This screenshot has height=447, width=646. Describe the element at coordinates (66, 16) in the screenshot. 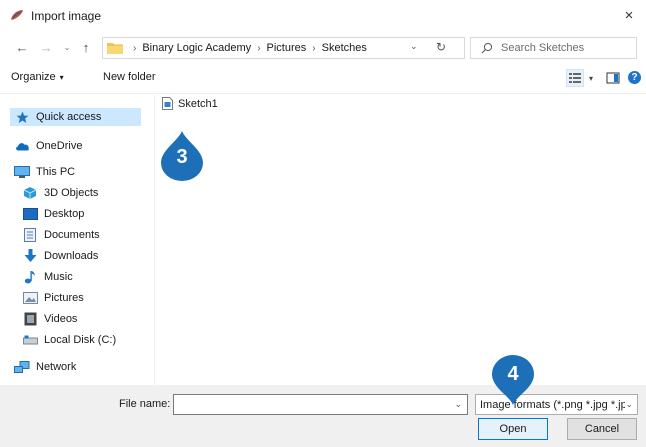

I see `window-title: Import image` at that location.